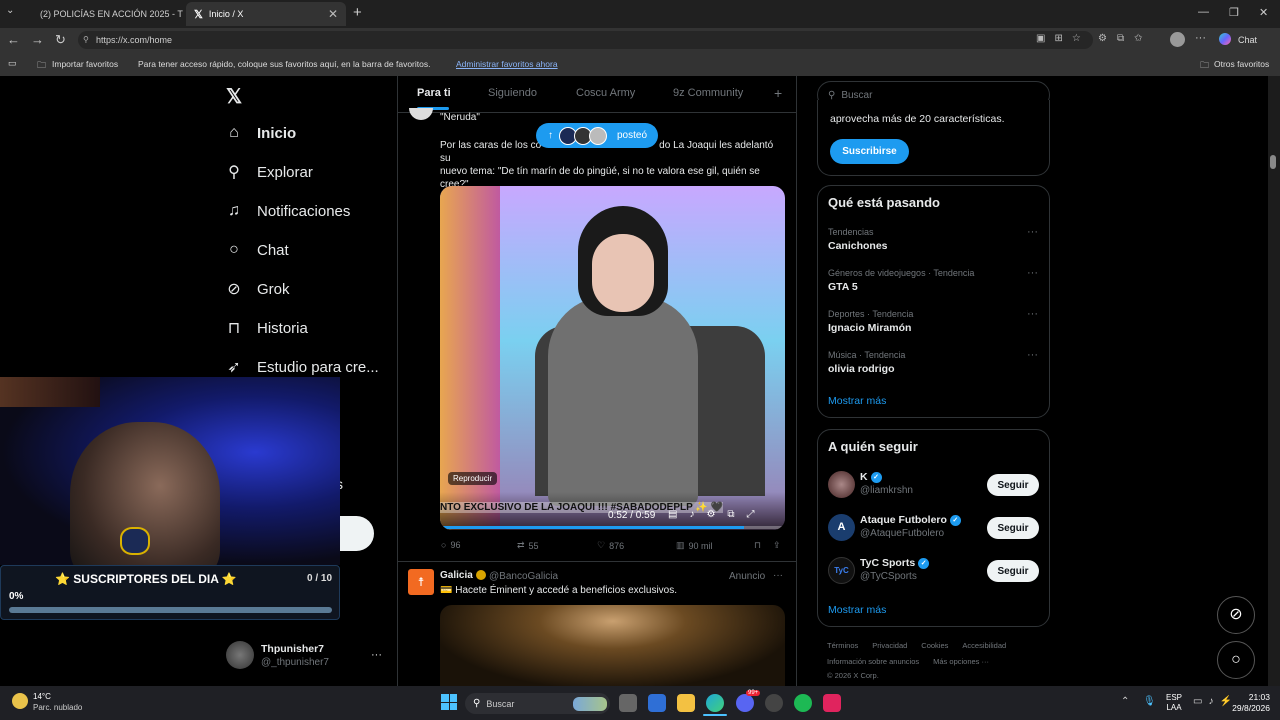 This screenshot has height=720, width=1280. What do you see at coordinates (10, 10) in the screenshot?
I see `tab-list-icon: ⌄` at bounding box center [10, 10].